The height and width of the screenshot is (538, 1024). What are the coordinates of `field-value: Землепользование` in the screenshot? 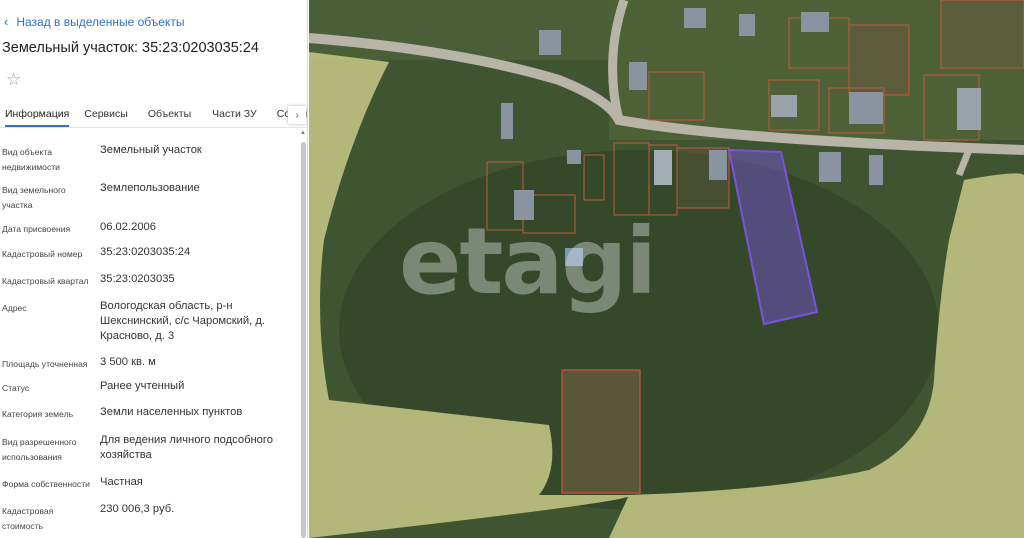 It's located at (150, 188).